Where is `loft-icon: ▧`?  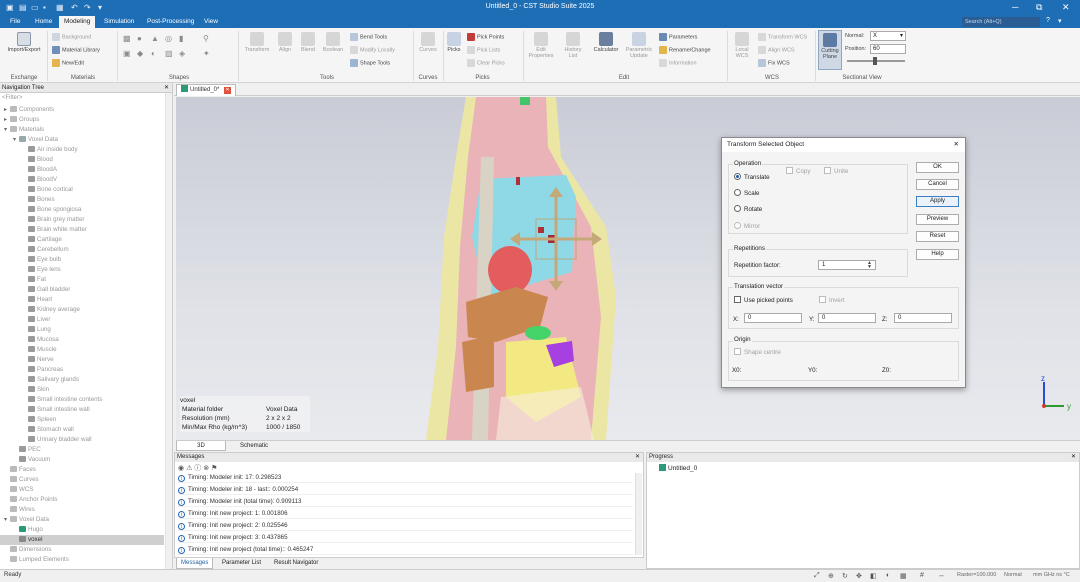 loft-icon: ▧ is located at coordinates (169, 53).